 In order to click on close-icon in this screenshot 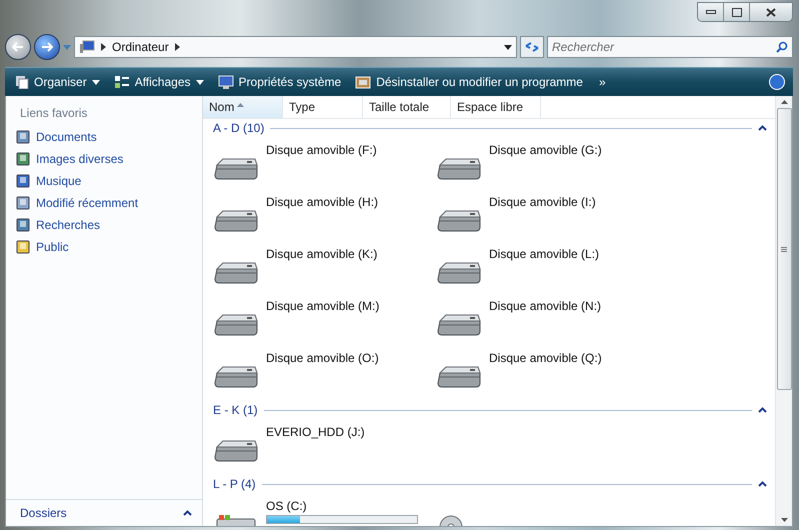, I will do `click(771, 12)`.